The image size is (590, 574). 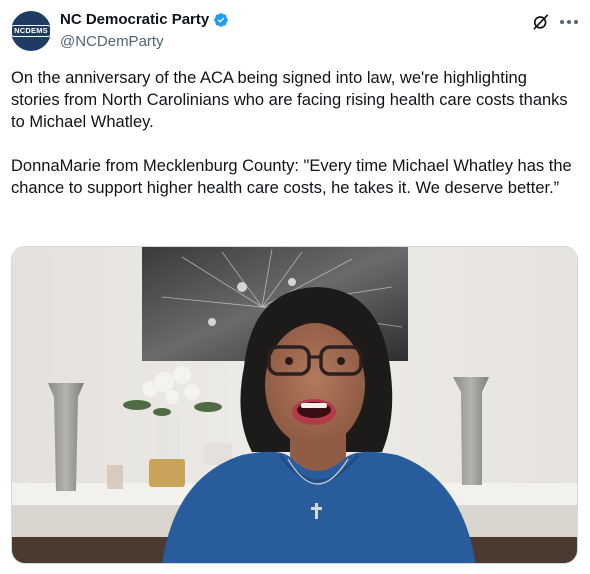 I want to click on more-options-icon, so click(x=569, y=22).